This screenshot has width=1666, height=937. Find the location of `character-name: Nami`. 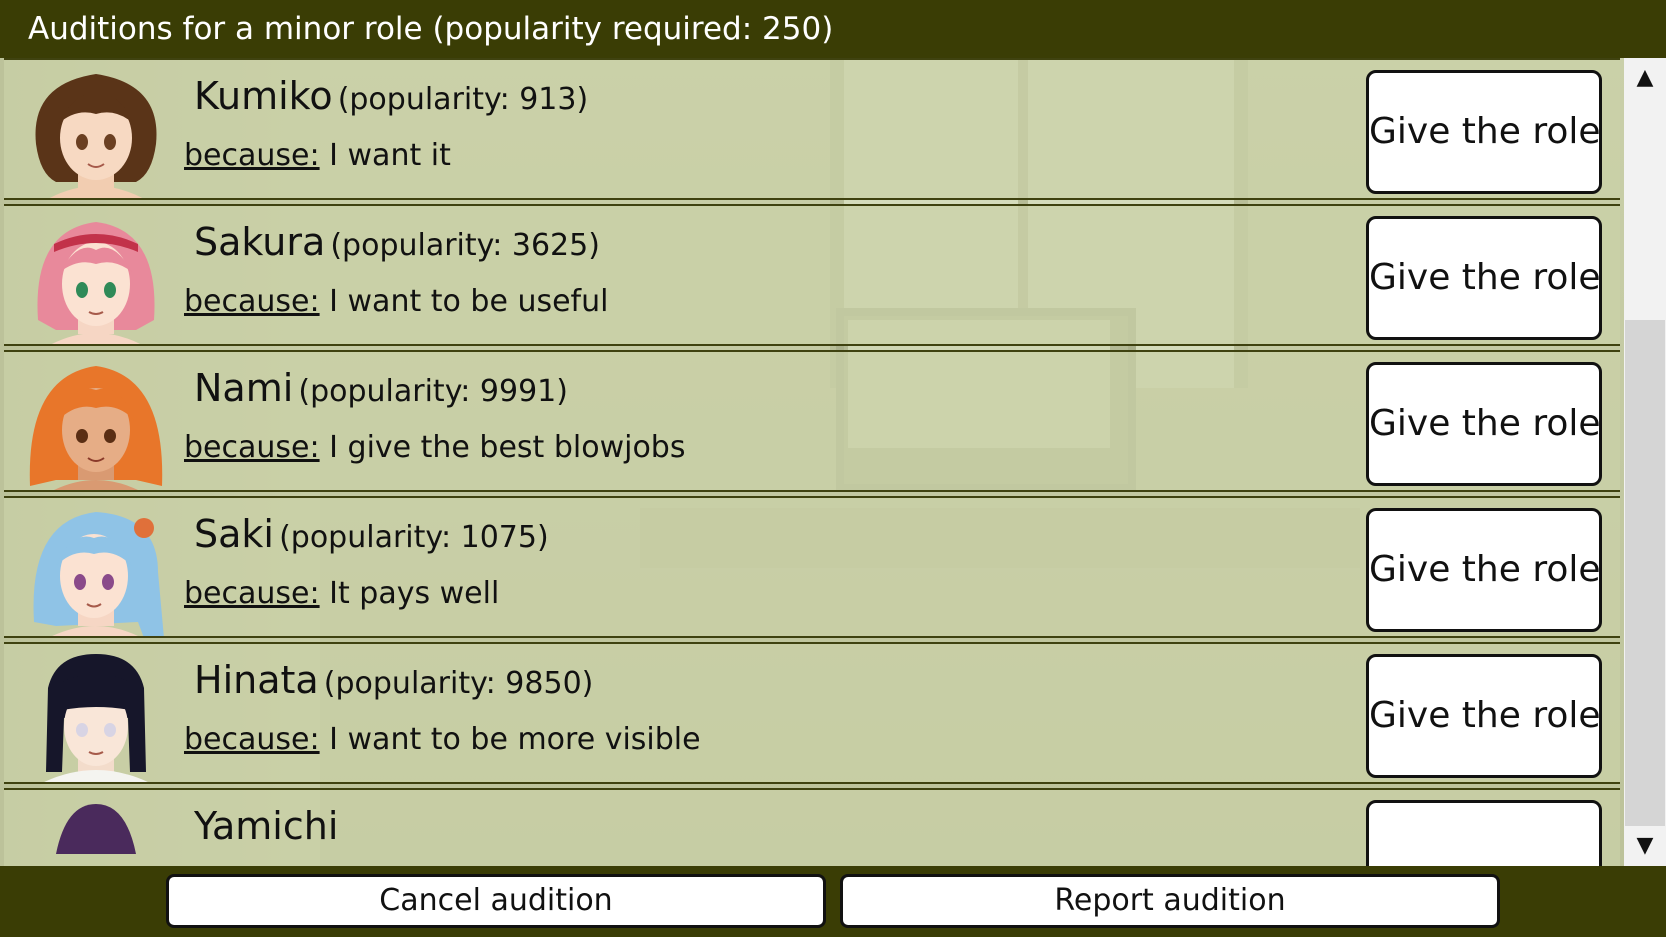

character-name: Nami is located at coordinates (244, 388).